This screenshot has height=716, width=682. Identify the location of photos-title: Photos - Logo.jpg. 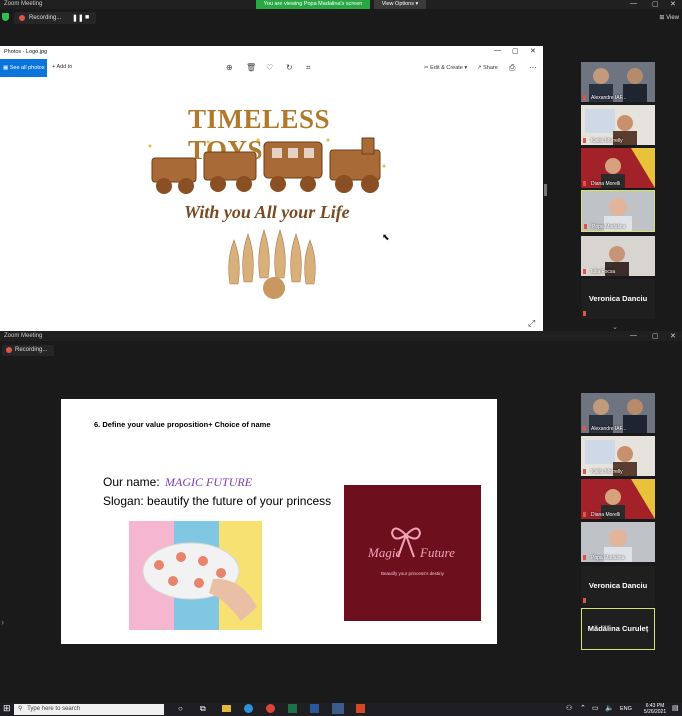
(26, 52).